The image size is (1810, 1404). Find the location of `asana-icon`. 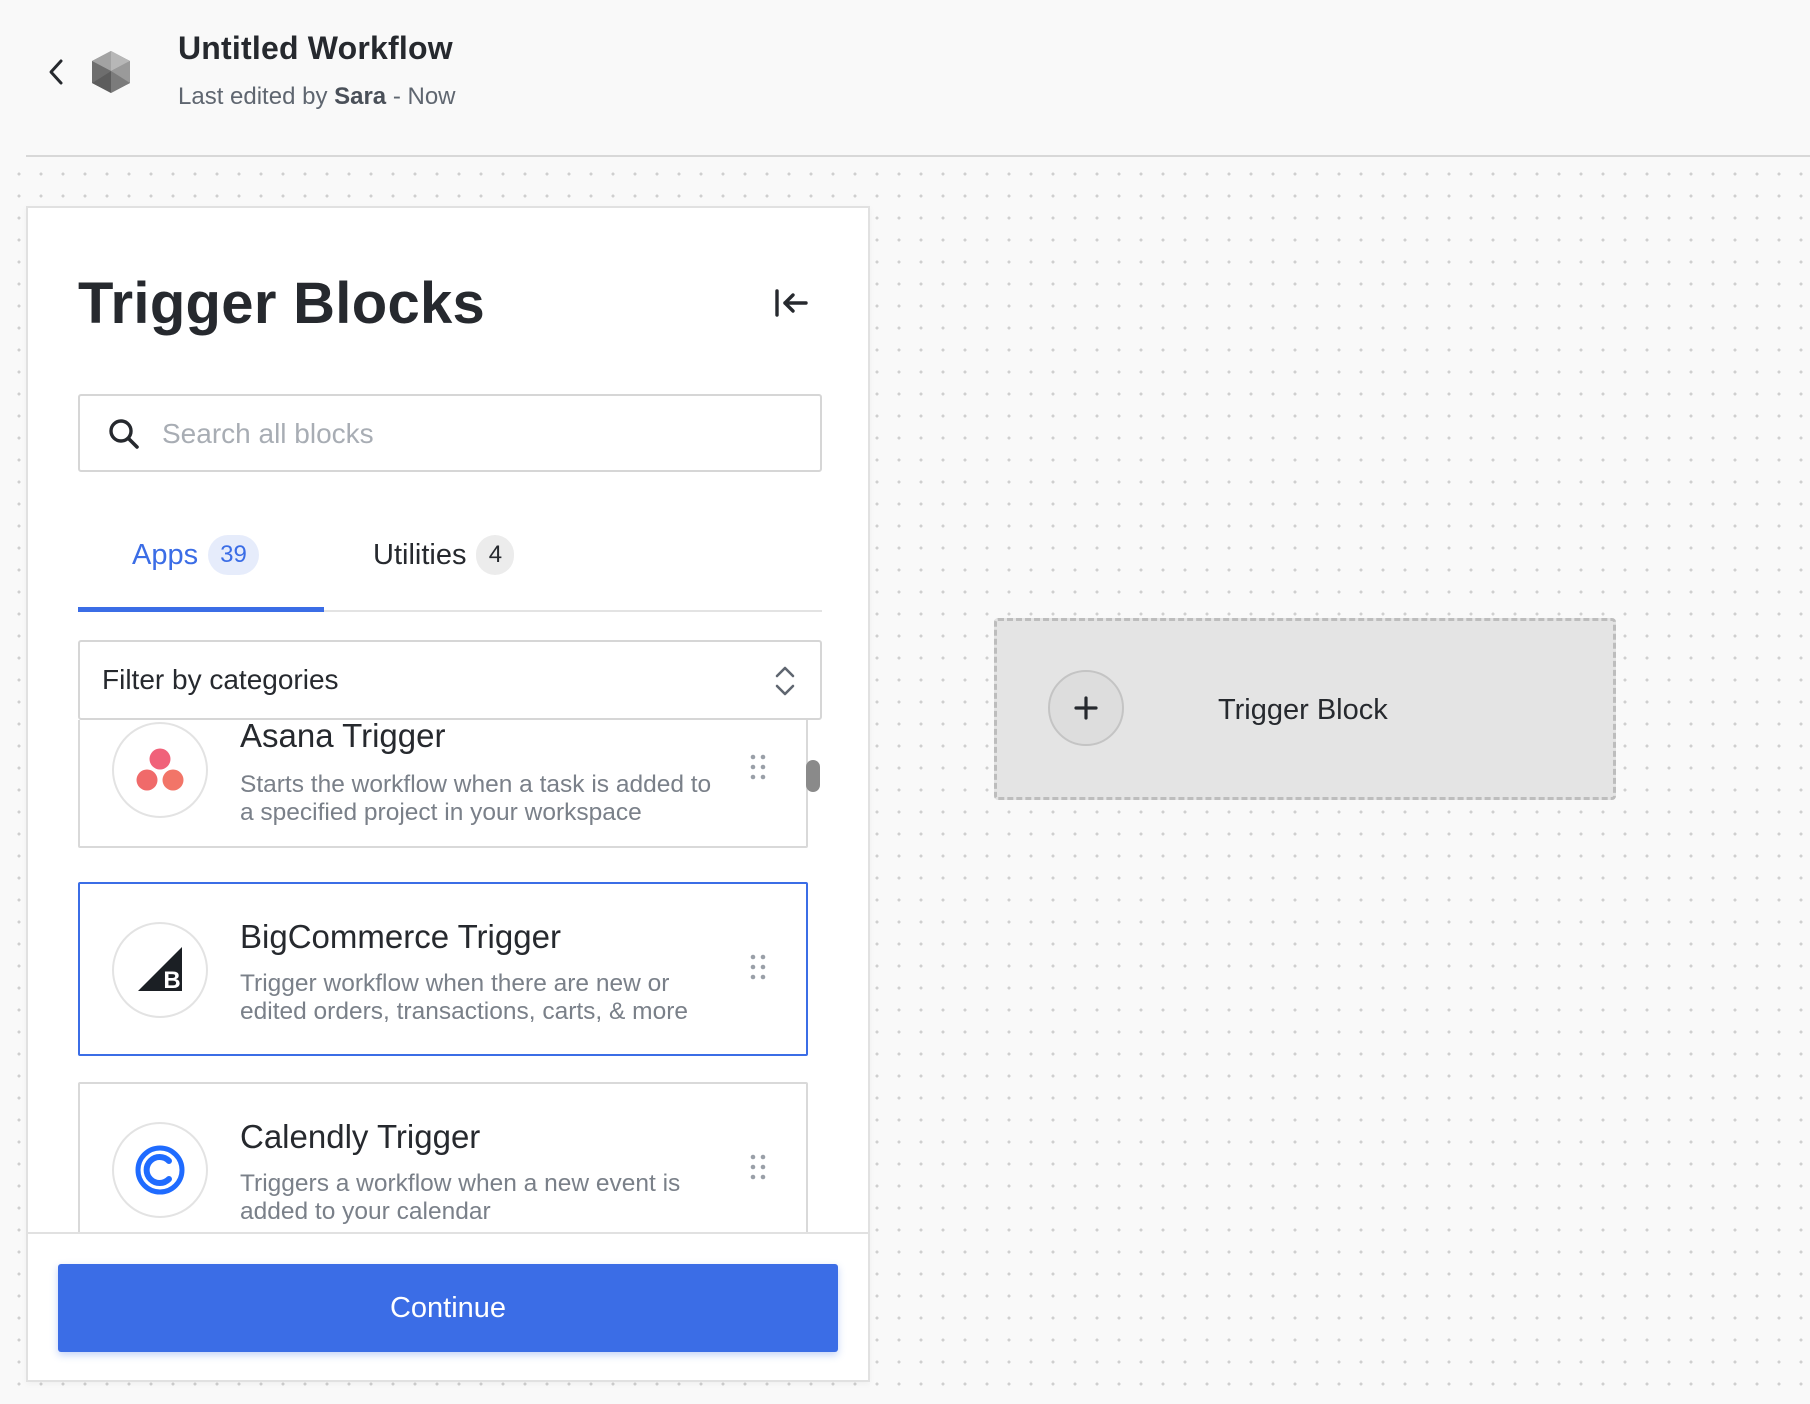

asana-icon is located at coordinates (160, 770).